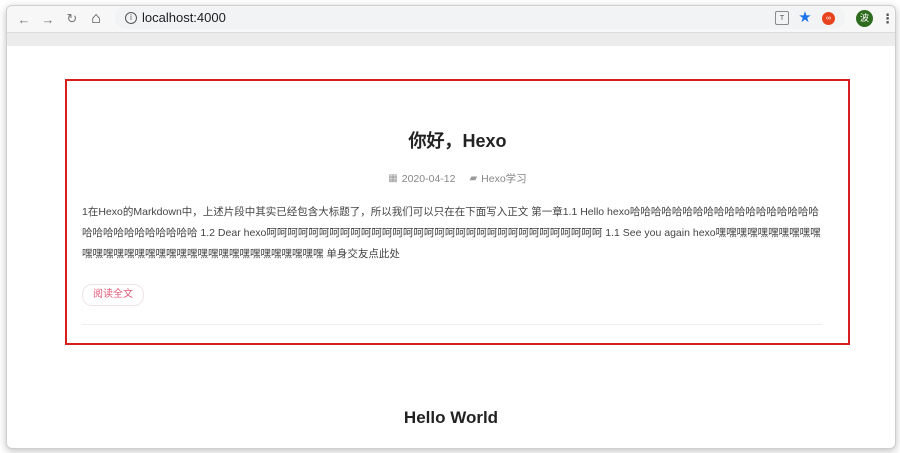 Image resolution: width=900 pixels, height=453 pixels. Describe the element at coordinates (131, 18) in the screenshot. I see `info-icon: i` at that location.